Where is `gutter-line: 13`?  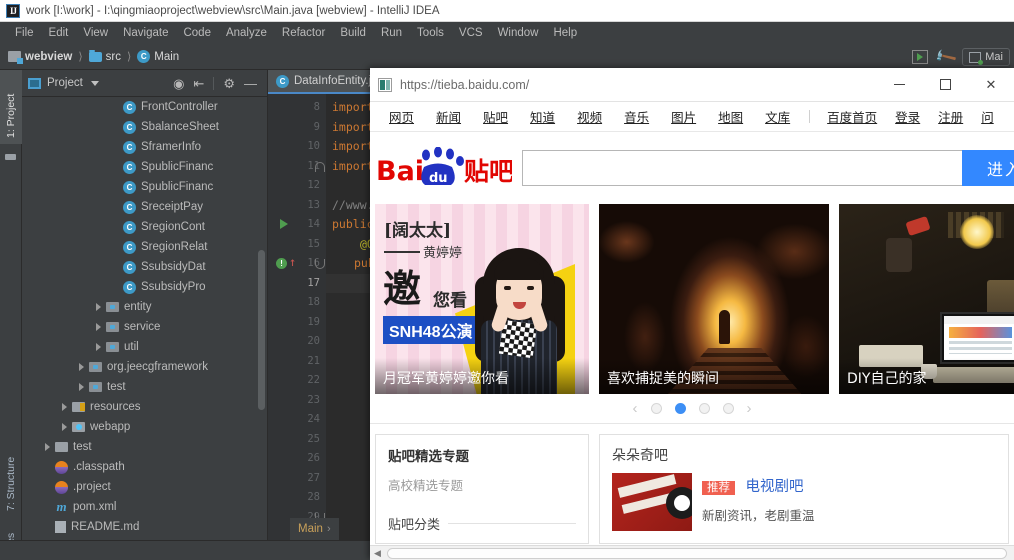
gutter-line: 13 is located at coordinates (297, 206).